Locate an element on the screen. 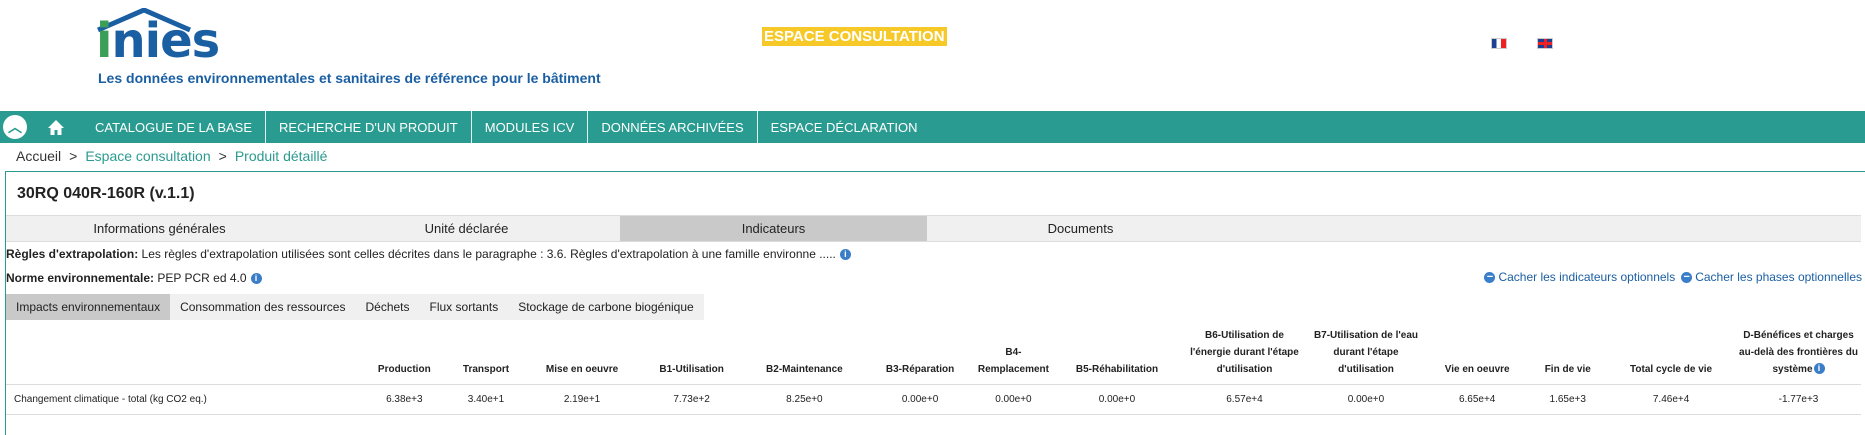  scroll-up-button: ︿ is located at coordinates (15, 127).